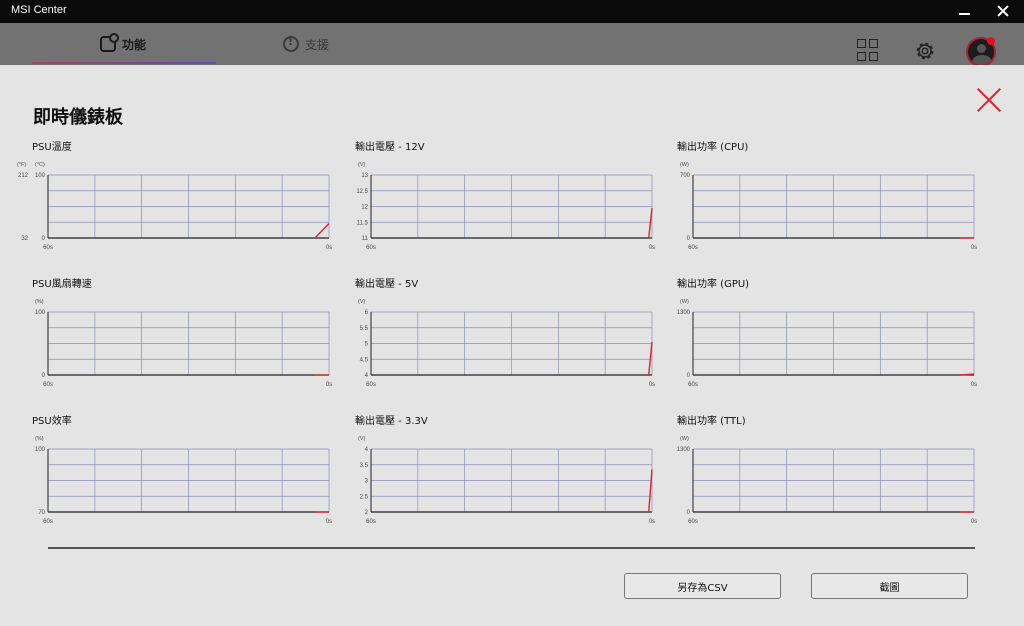 The height and width of the screenshot is (626, 1024). Describe the element at coordinates (39, 10) in the screenshot. I see `app-title: MSI Center` at that location.